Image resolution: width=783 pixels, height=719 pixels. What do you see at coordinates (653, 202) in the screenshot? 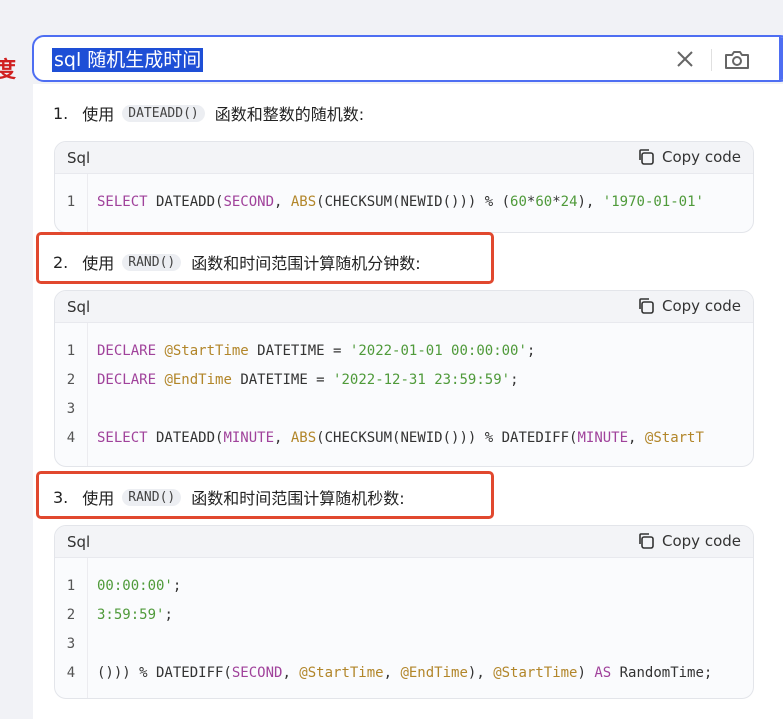
I see `code-token: '1970-01-01'` at bounding box center [653, 202].